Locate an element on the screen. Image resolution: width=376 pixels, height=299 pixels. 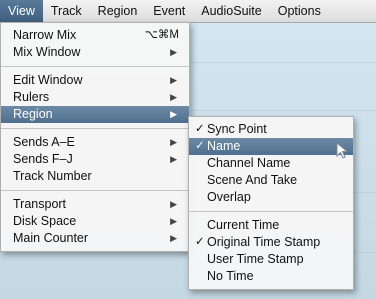
menu-item-label: Sends F–J is located at coordinates (43, 159).